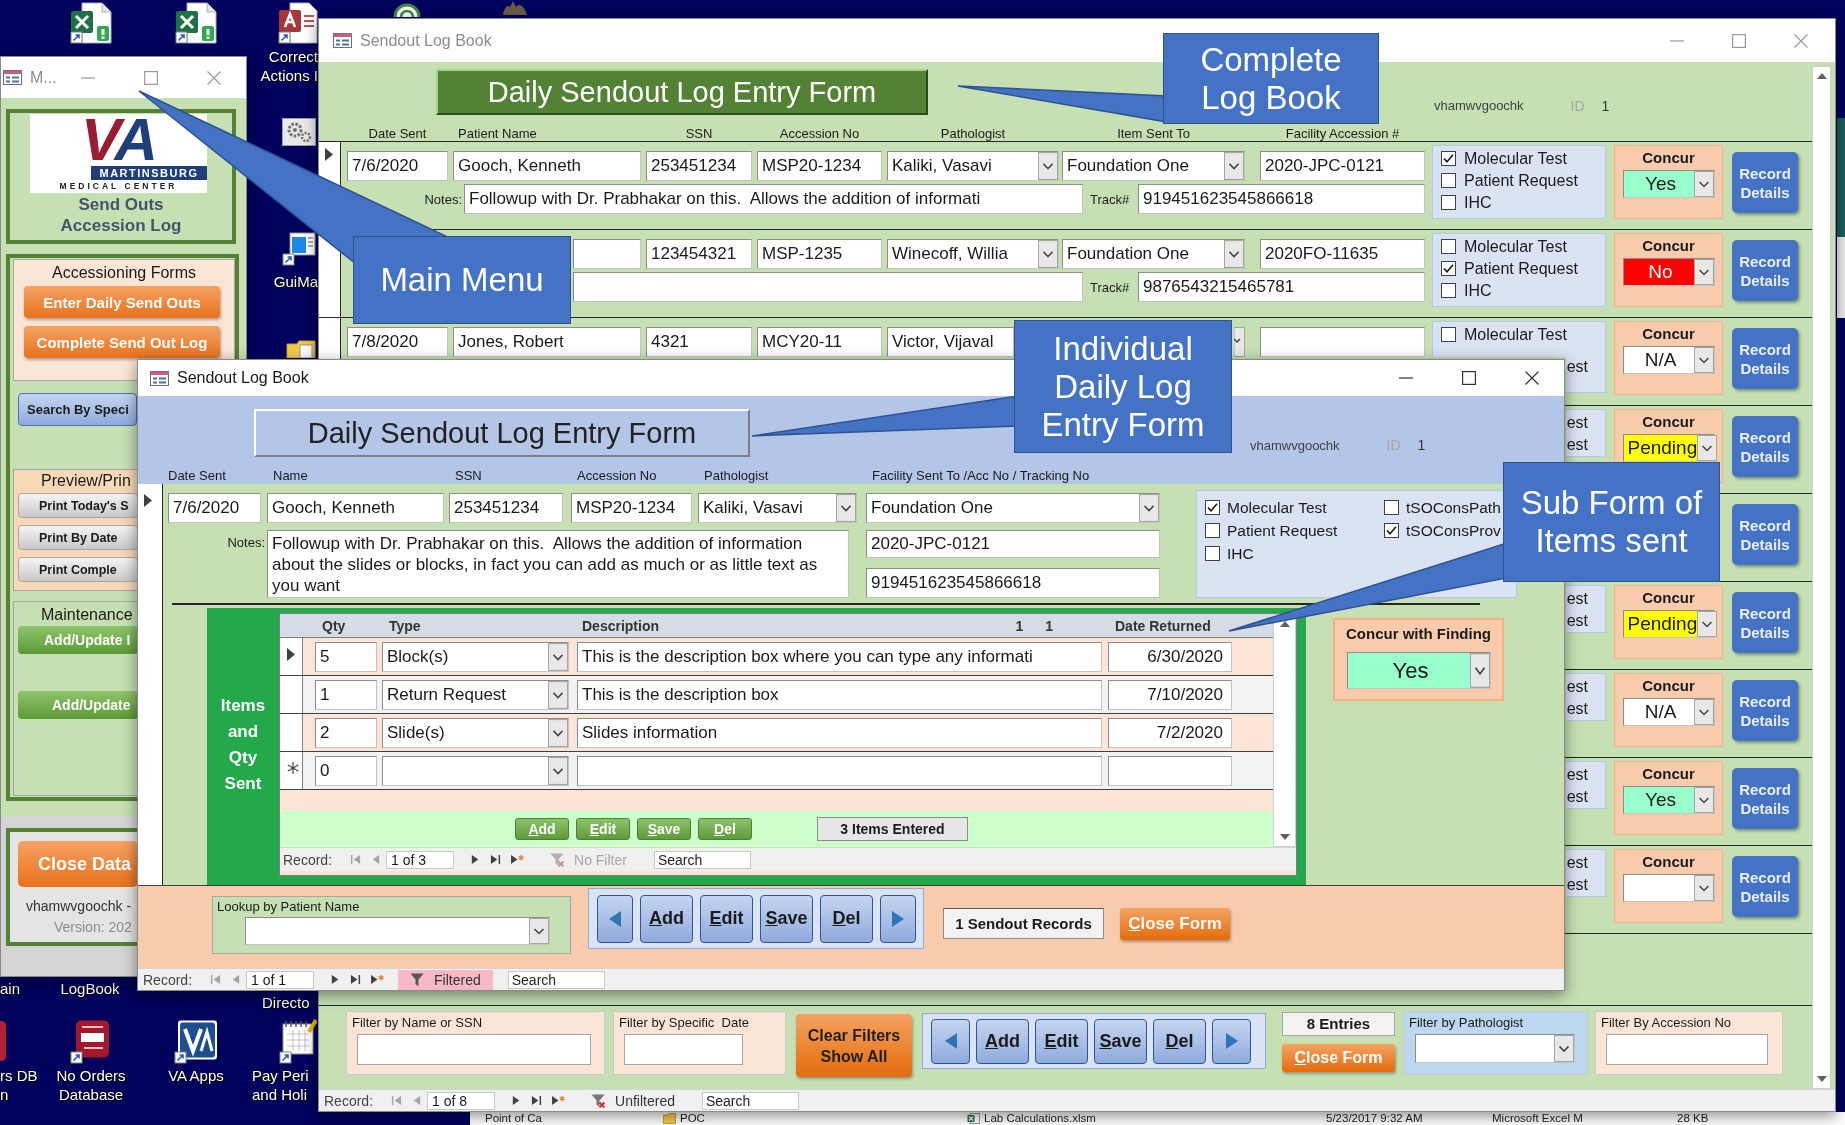  I want to click on record-number-field: 1 of 3, so click(420, 859).